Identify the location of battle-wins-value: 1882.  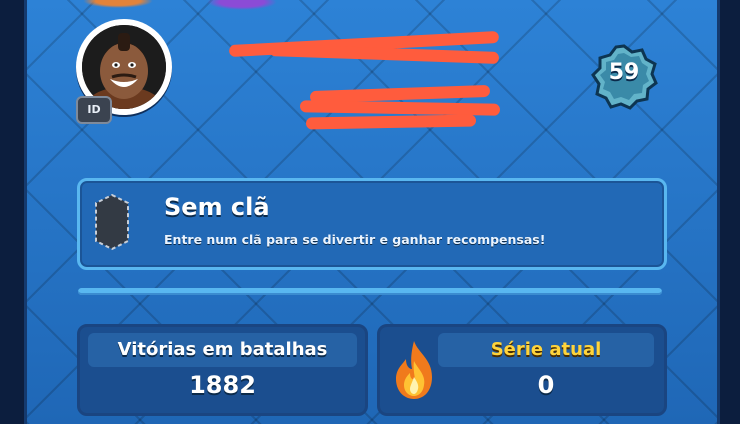
(222, 385).